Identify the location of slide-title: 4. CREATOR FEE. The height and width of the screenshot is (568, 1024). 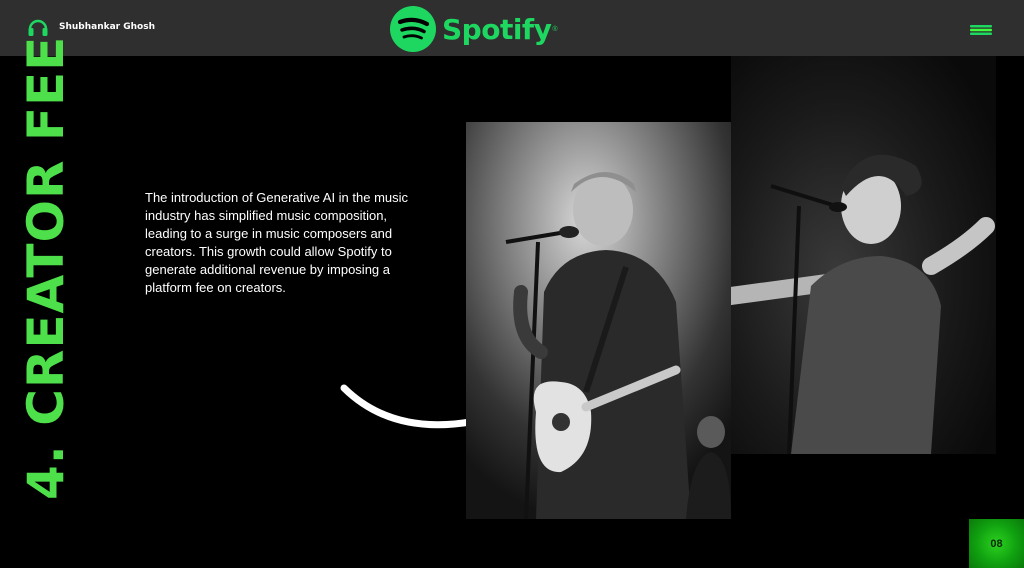
(46, 267).